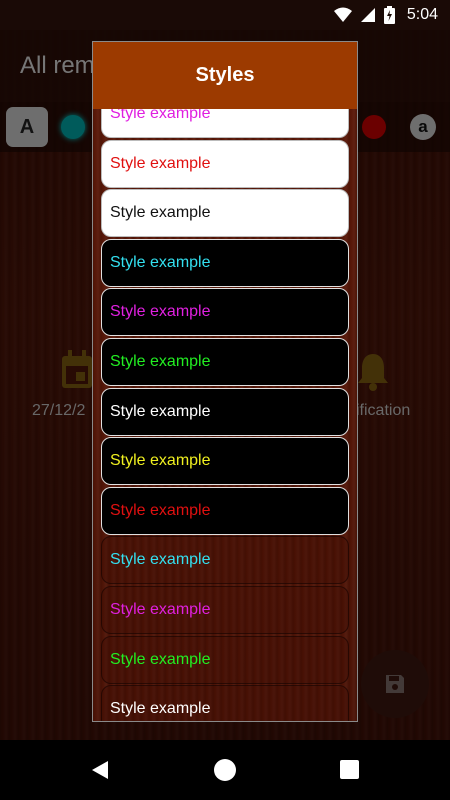 The width and height of the screenshot is (450, 800). I want to click on battery-icon, so click(389, 15).